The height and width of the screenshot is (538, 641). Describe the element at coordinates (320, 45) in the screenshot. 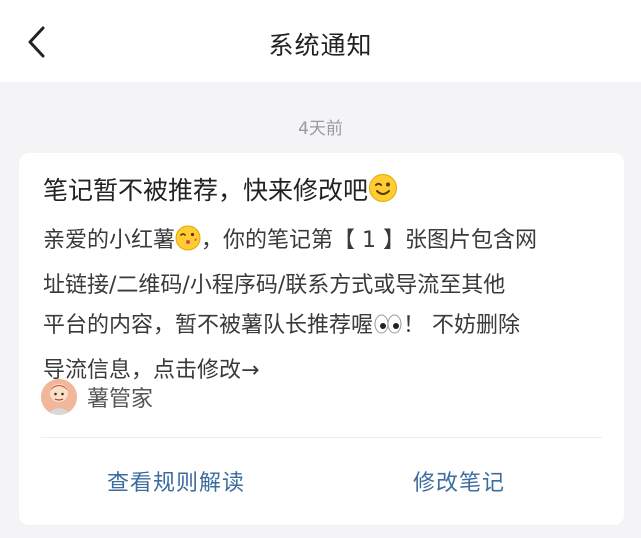

I see `page-title: 系统通知` at that location.